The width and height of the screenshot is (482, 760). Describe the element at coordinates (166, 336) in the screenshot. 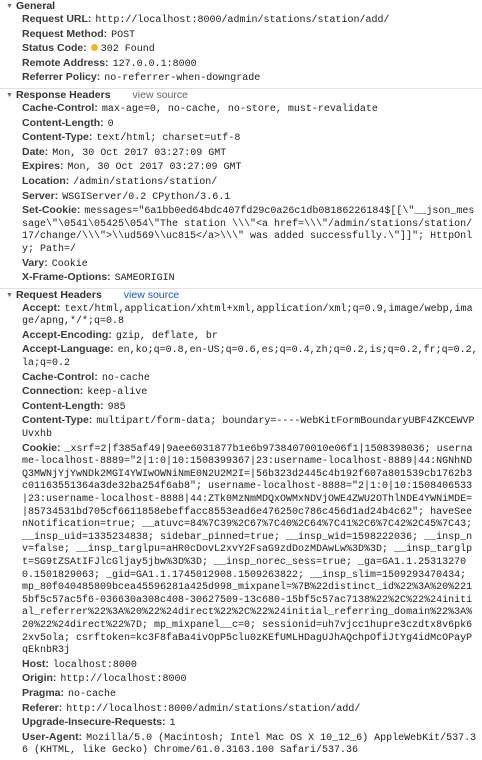

I see `header-value: gzip, deflate, br` at that location.